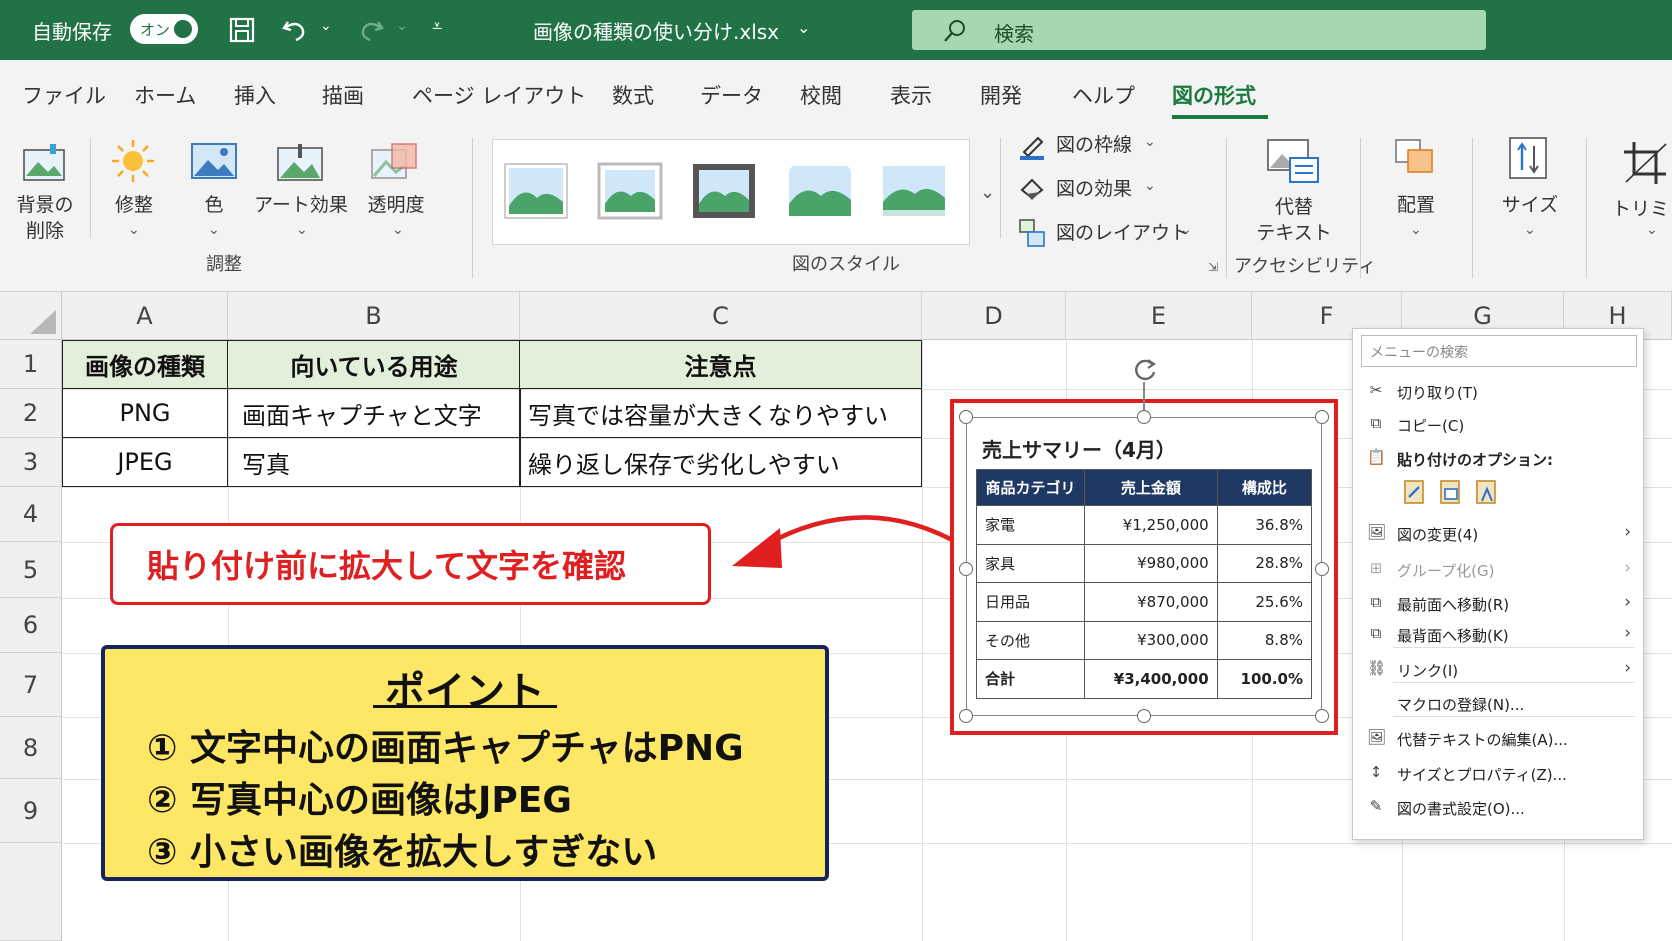 The width and height of the screenshot is (1672, 941). I want to click on submenu-arrow-icon: ›, so click(1627, 668).